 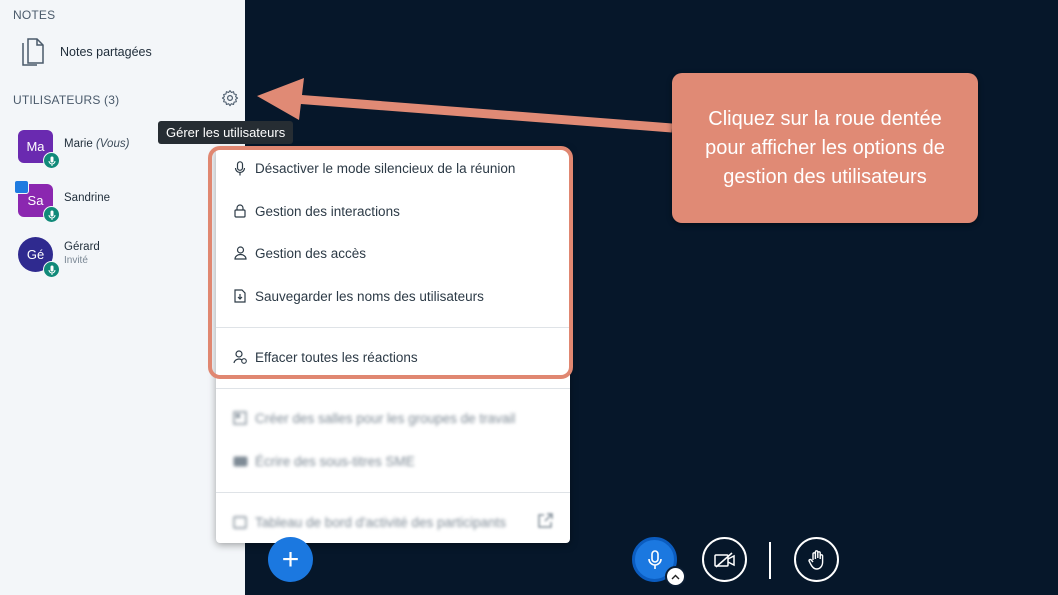 I want to click on hand-icon, so click(x=815, y=559).